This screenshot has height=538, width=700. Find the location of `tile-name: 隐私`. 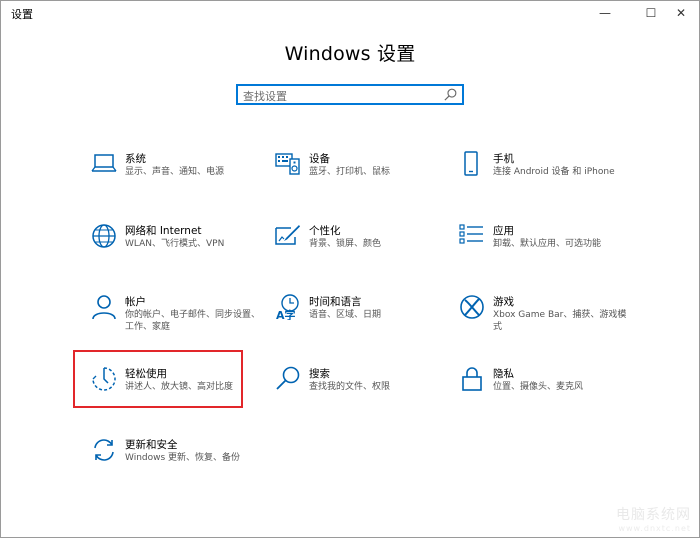

tile-name: 隐私 is located at coordinates (503, 374).